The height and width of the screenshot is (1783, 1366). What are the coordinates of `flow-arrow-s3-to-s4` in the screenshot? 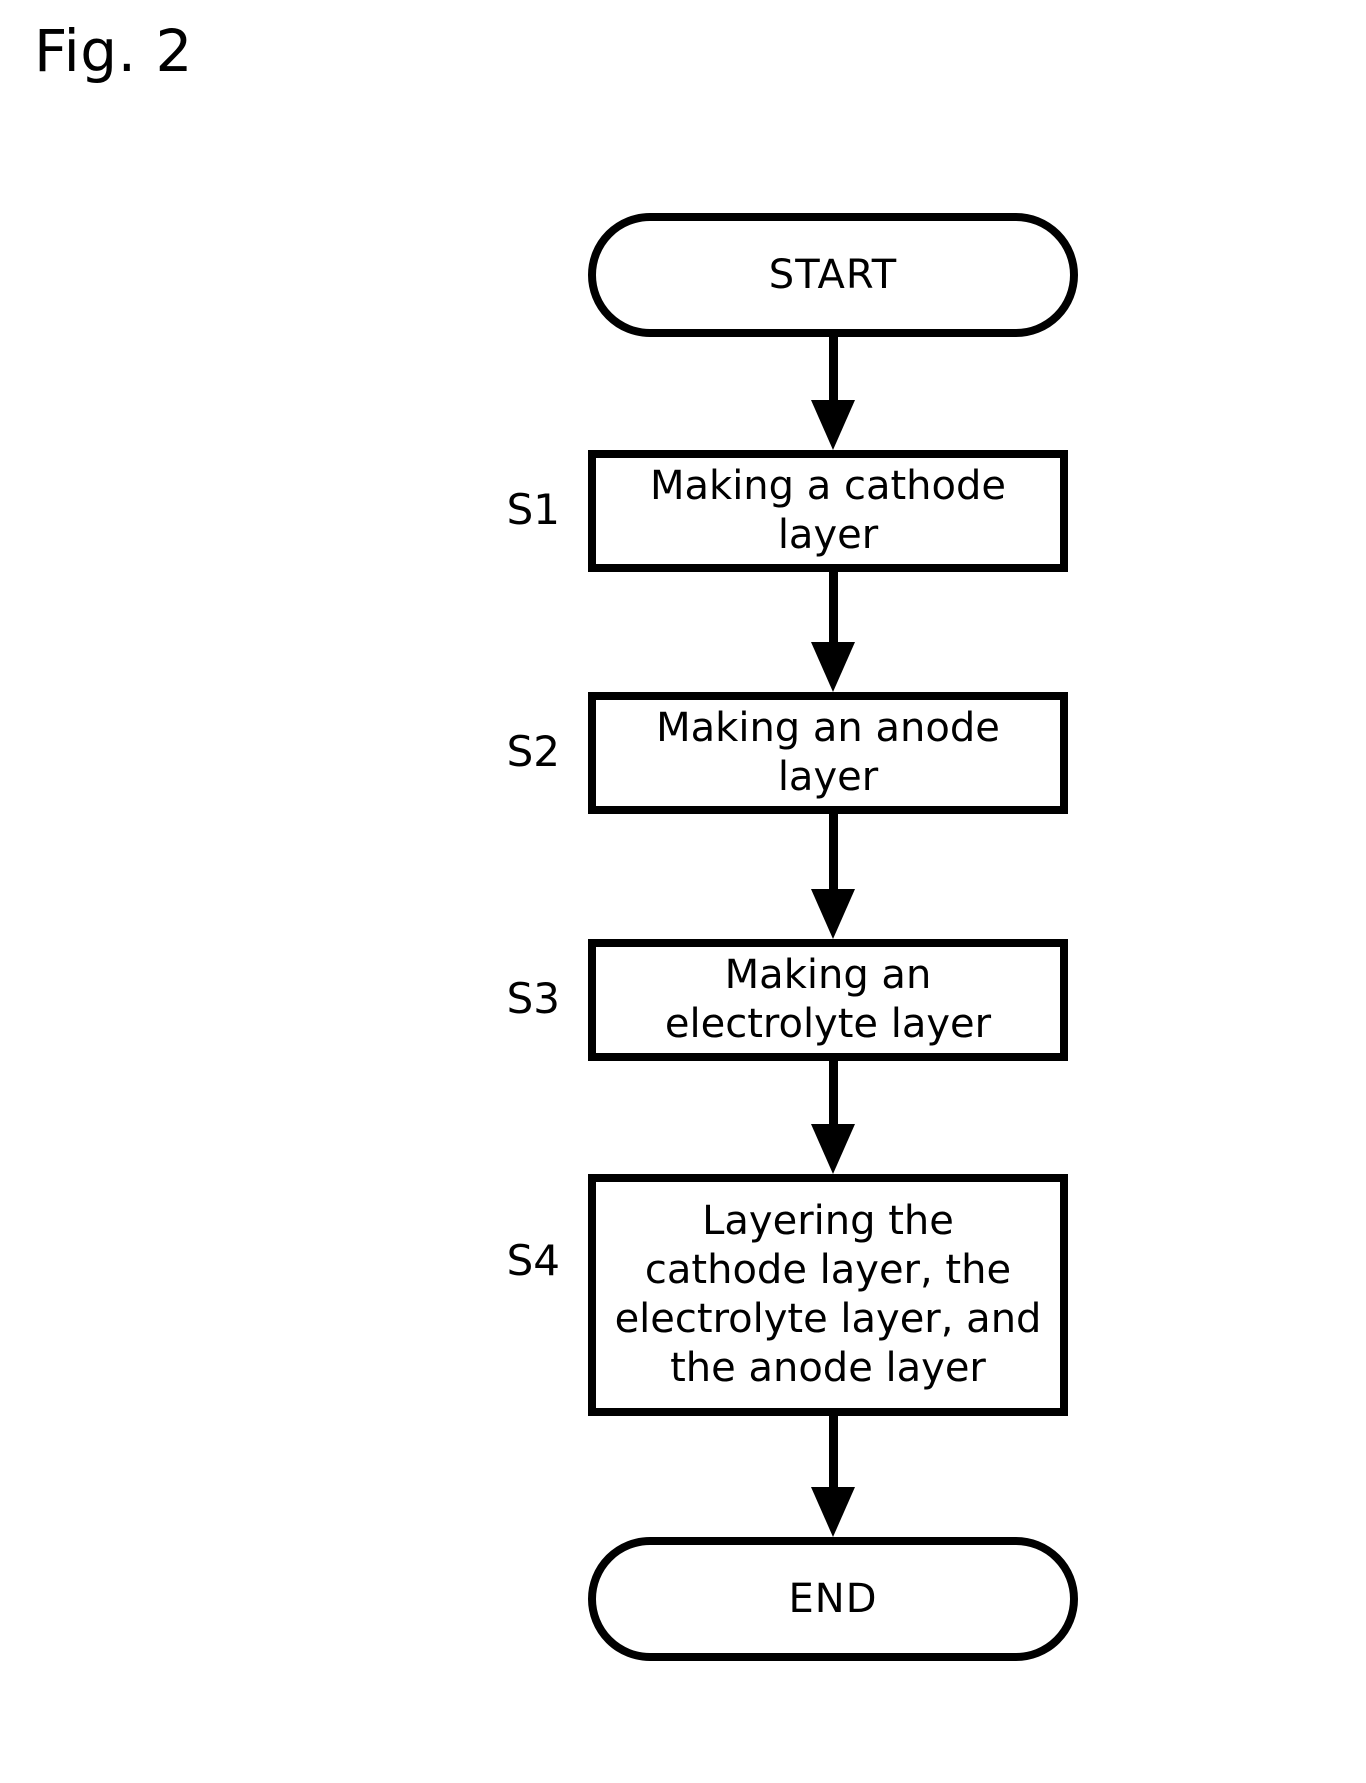 It's located at (833, 1117).